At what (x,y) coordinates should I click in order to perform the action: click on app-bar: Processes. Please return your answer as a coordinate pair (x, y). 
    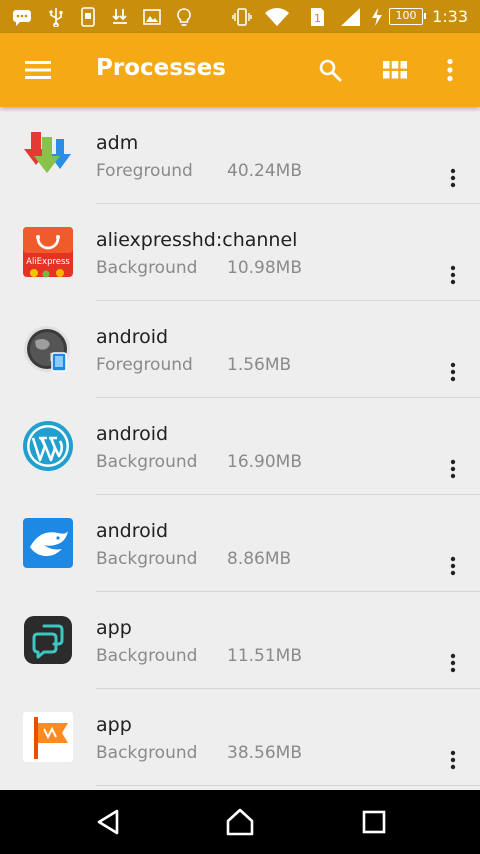
    Looking at the image, I should click on (240, 70).